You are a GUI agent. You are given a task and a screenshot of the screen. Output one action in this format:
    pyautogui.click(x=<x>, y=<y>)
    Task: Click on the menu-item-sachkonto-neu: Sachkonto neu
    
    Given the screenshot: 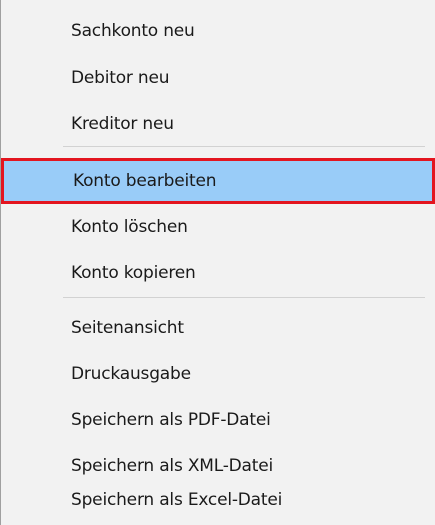 What is the action you would take?
    pyautogui.click(x=218, y=31)
    